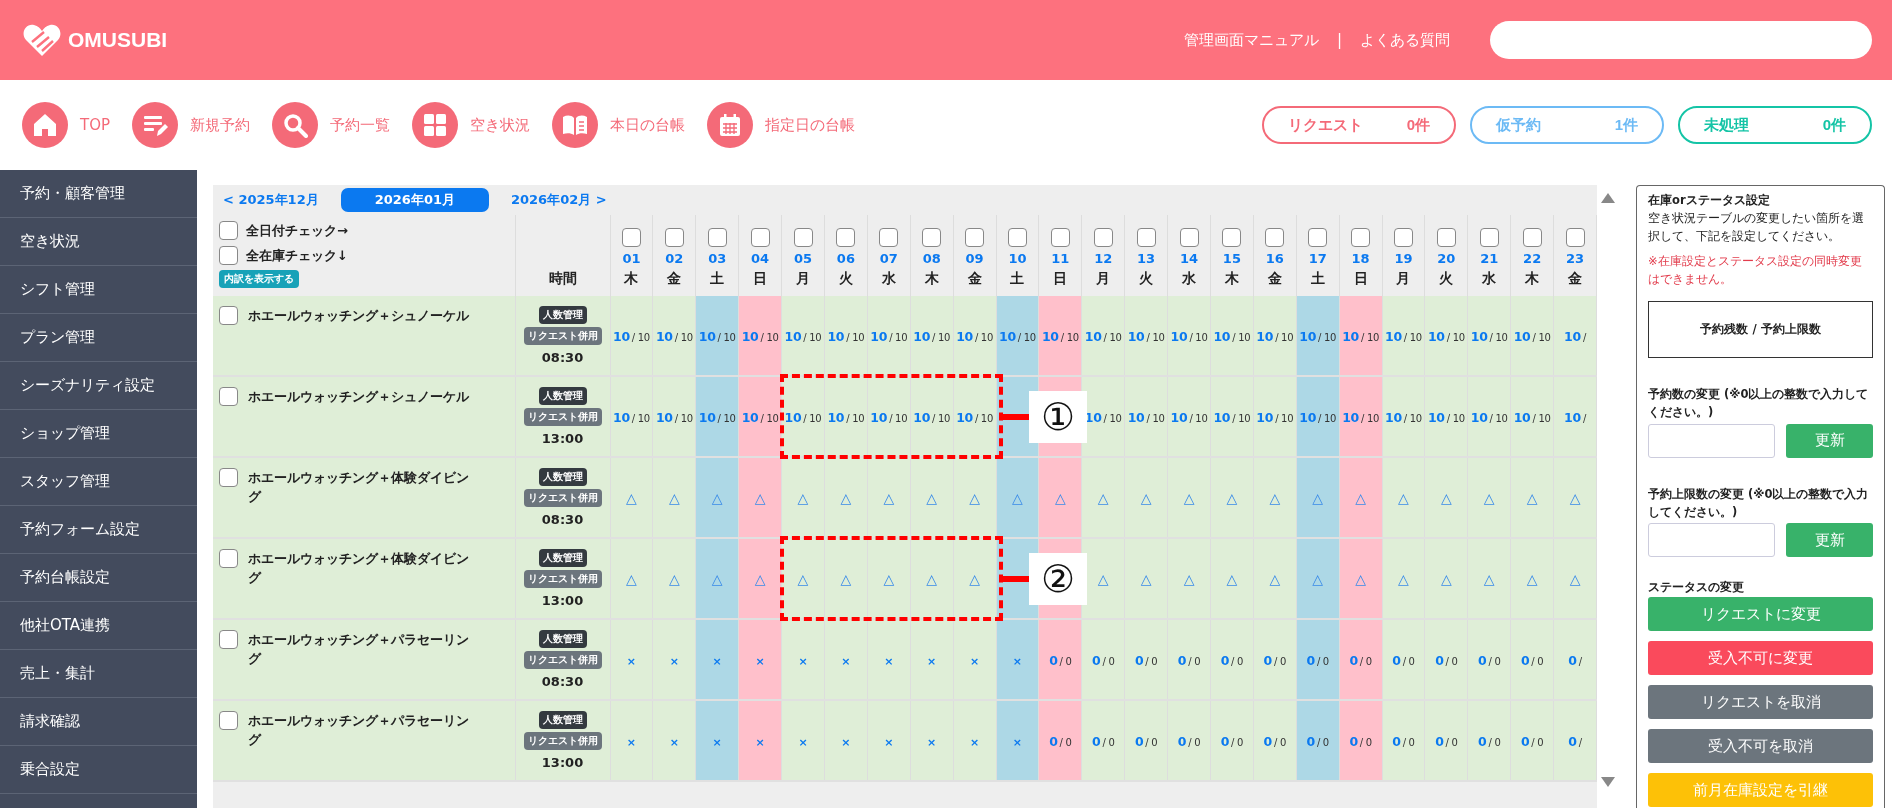 This screenshot has height=808, width=1892. Describe the element at coordinates (781, 125) in the screenshot. I see `nav-link: 指定日の台帳` at that location.